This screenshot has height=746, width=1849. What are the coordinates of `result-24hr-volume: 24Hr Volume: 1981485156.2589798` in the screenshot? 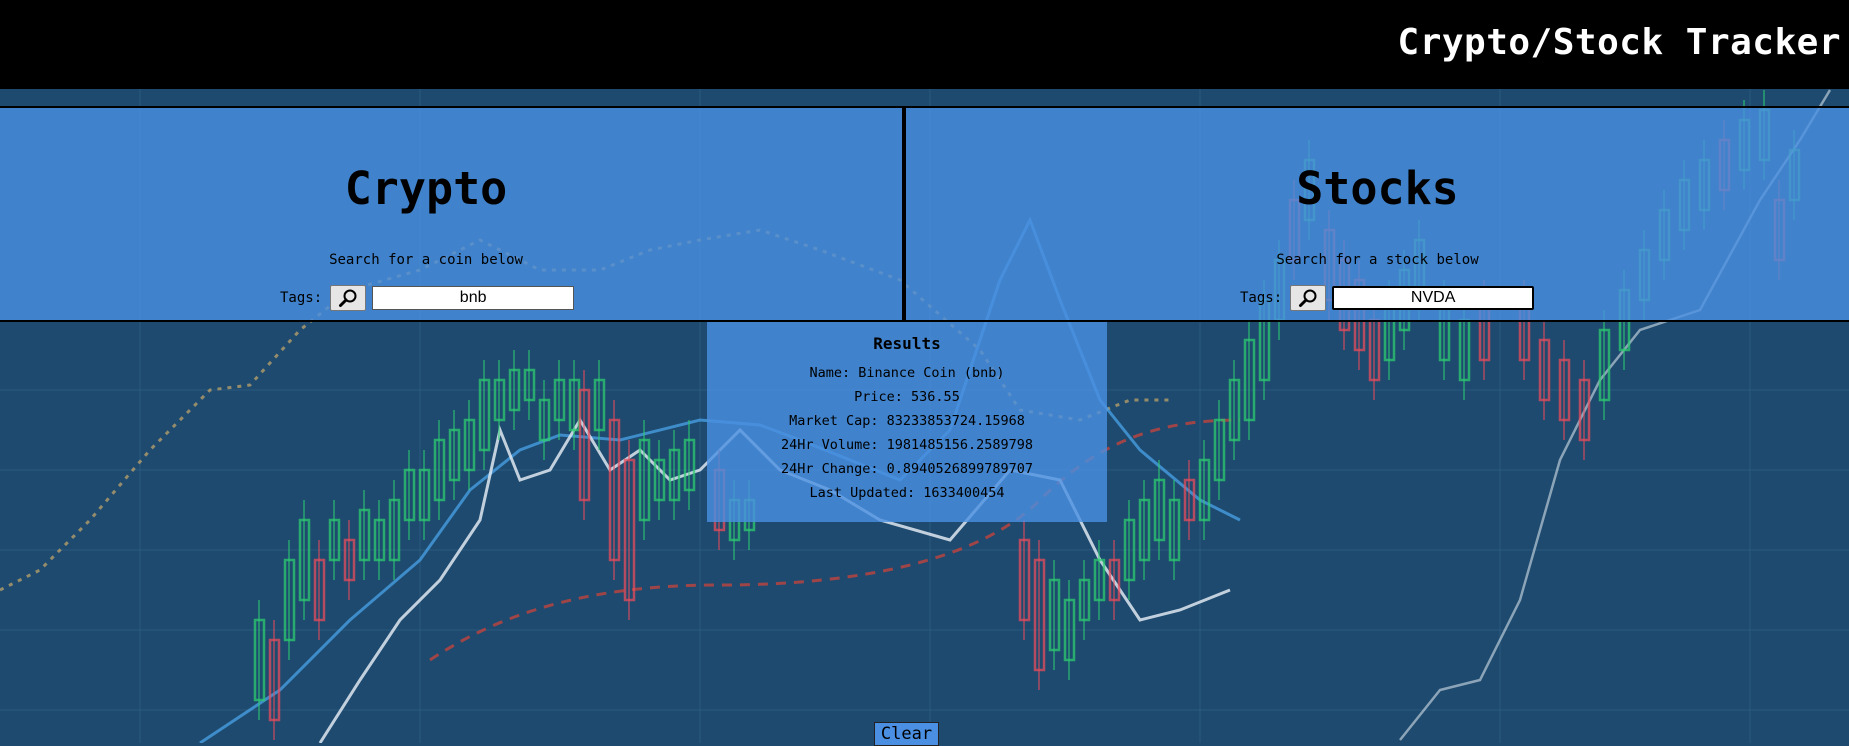 It's located at (907, 445).